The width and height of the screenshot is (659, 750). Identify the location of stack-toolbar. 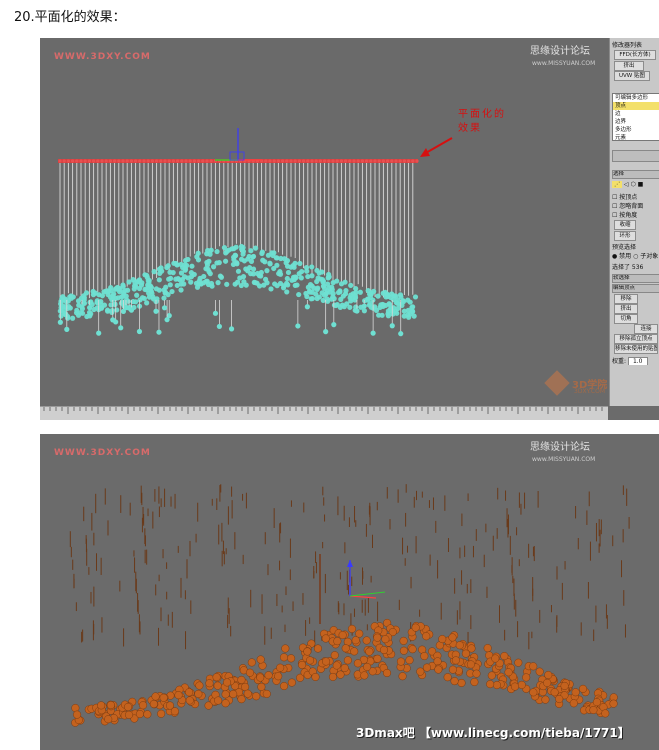
(635, 156).